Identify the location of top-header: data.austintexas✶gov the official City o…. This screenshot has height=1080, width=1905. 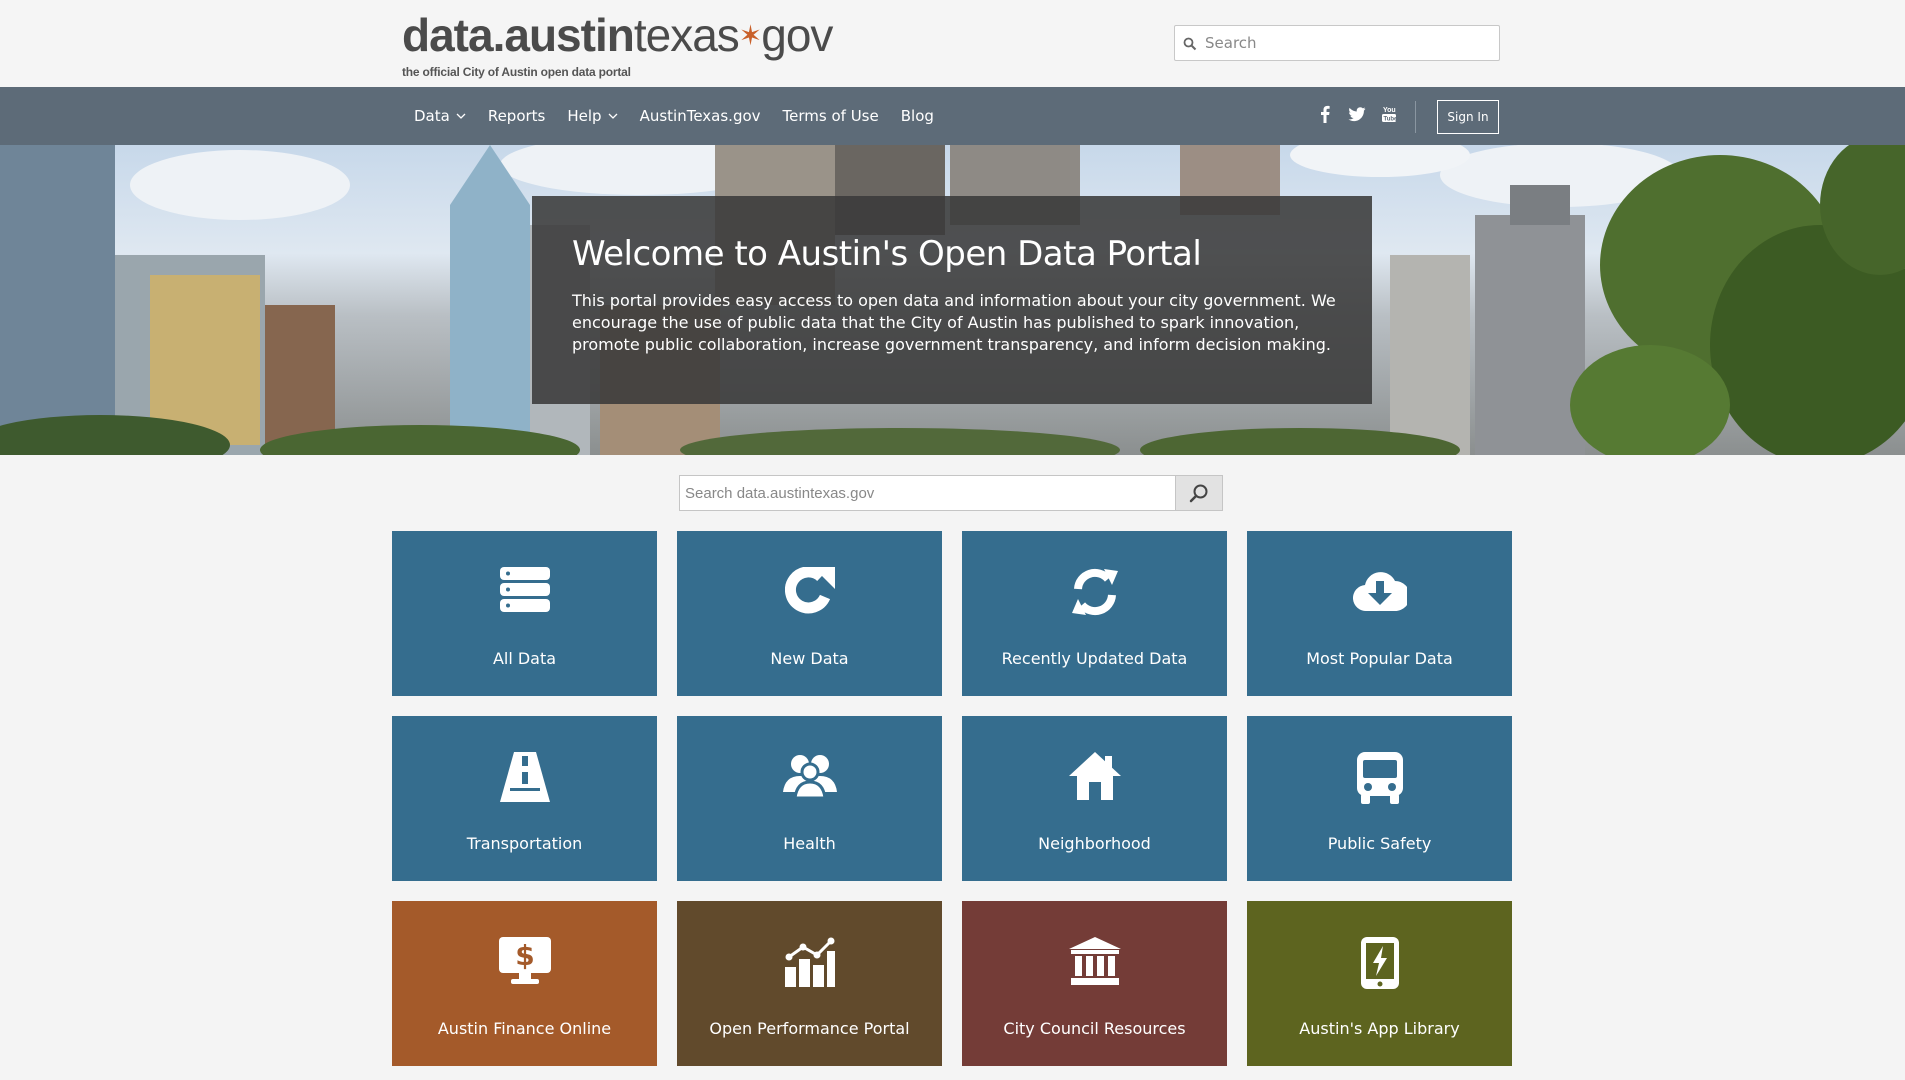
(952, 43).